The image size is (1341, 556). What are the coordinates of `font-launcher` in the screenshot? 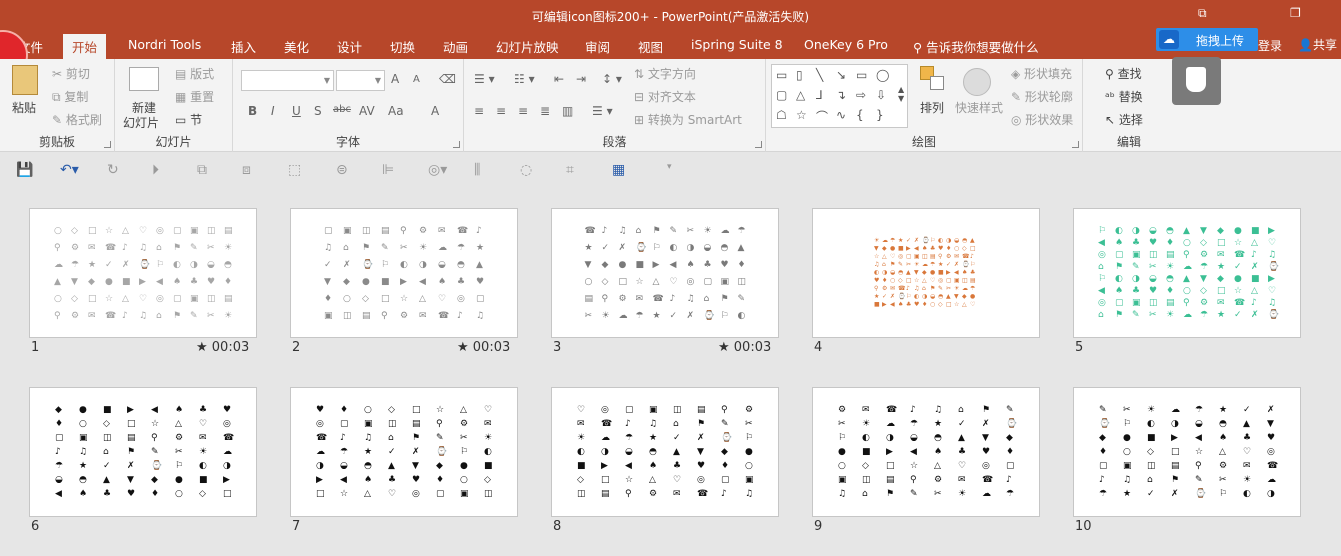 It's located at (456, 144).